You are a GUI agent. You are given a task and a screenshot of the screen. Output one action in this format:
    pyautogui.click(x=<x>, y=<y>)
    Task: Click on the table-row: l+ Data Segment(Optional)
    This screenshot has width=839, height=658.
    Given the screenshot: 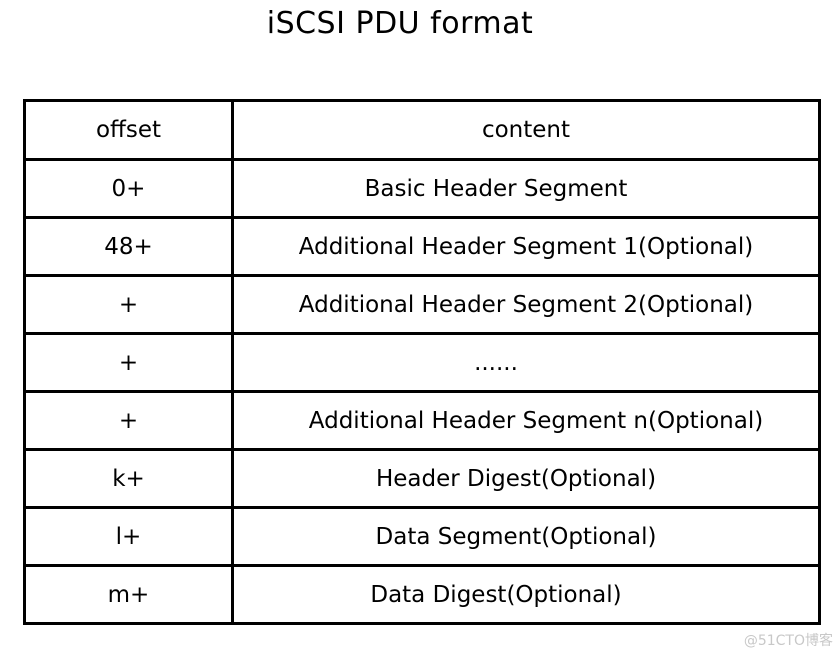 What is the action you would take?
    pyautogui.click(x=422, y=536)
    